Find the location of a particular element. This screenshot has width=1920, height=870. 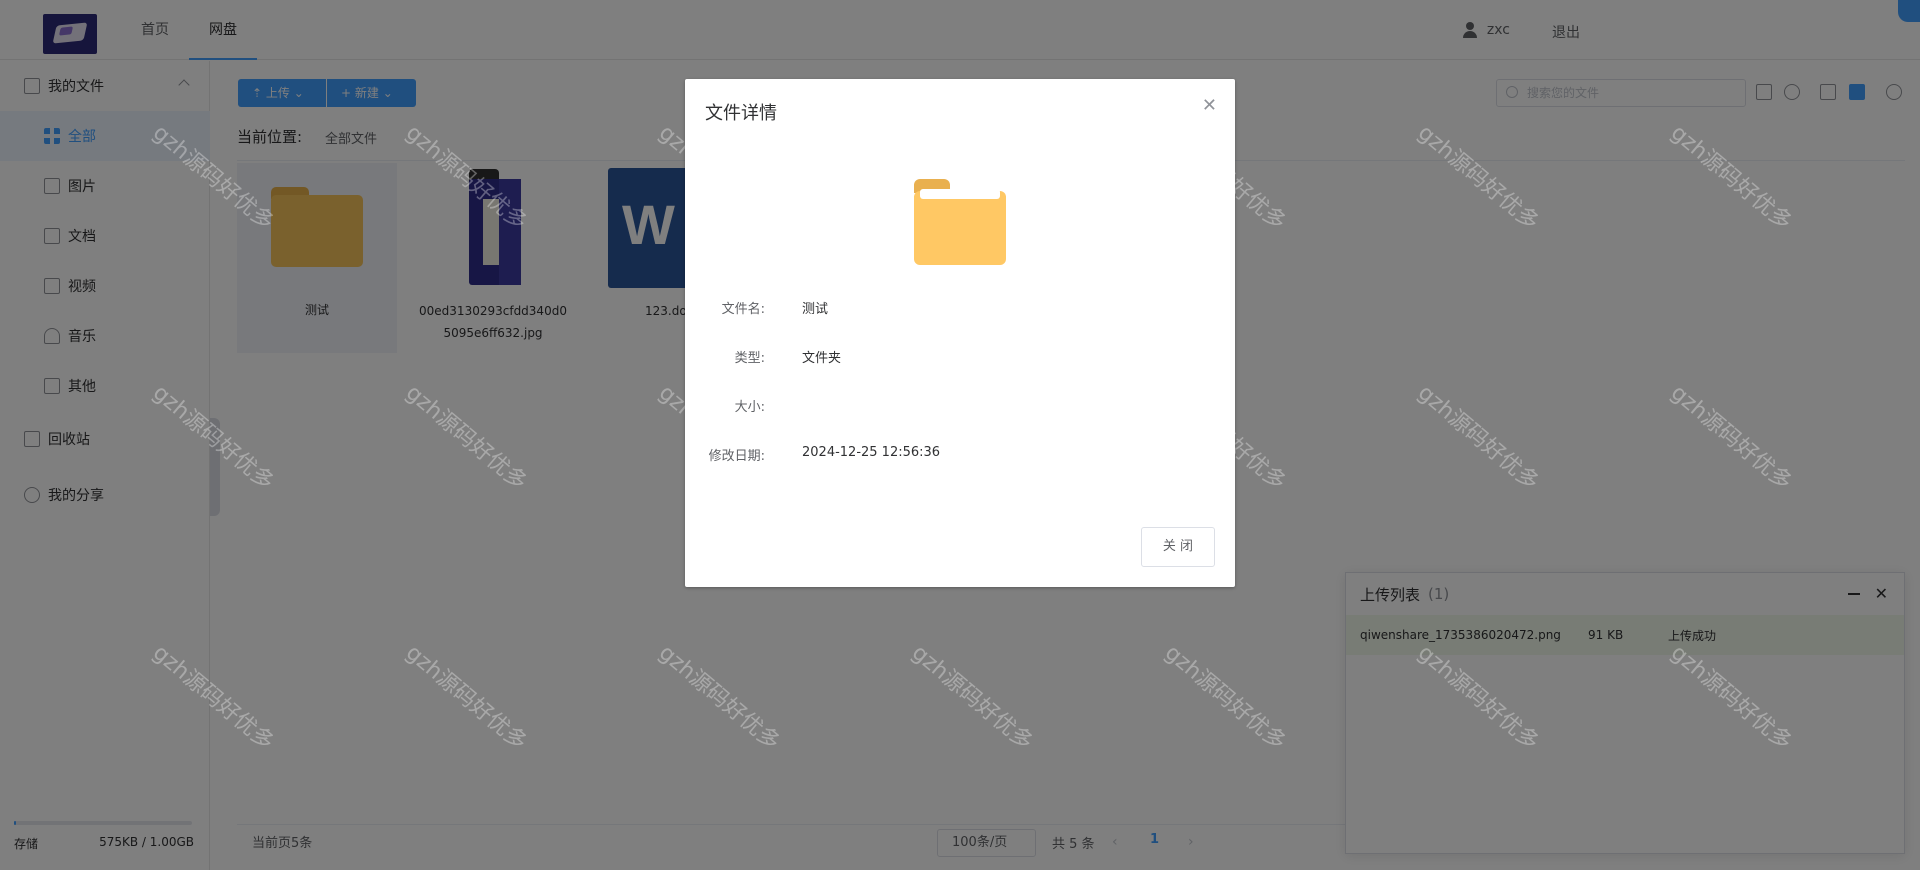

detail-row-type: 类型: 文件夹 is located at coordinates (960, 357).